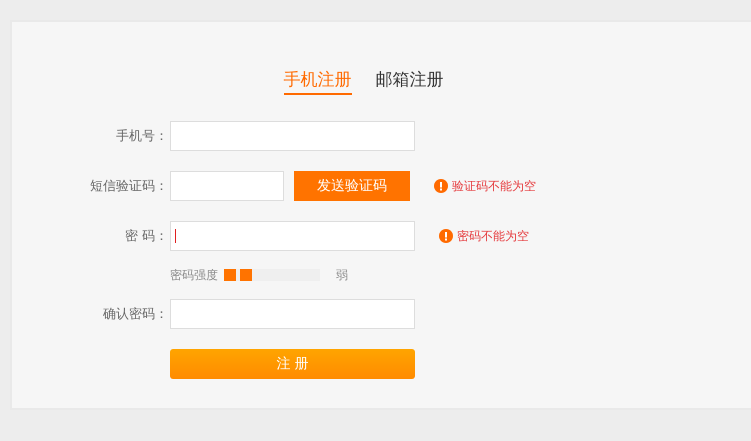 This screenshot has width=751, height=441. I want to click on send-code-button: 发送验证码, so click(352, 186).